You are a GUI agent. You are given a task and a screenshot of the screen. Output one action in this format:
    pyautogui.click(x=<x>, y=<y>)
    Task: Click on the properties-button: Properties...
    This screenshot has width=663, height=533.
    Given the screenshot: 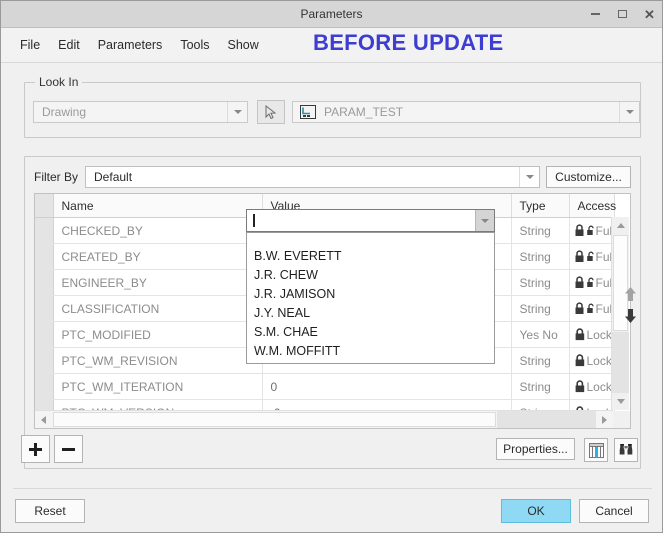 What is the action you would take?
    pyautogui.click(x=535, y=449)
    